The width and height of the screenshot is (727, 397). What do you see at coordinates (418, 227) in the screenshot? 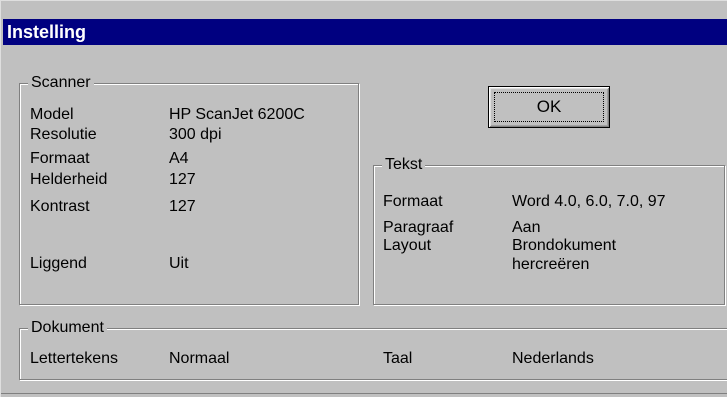
I see `paragraaf-label: Paragraaf` at bounding box center [418, 227].